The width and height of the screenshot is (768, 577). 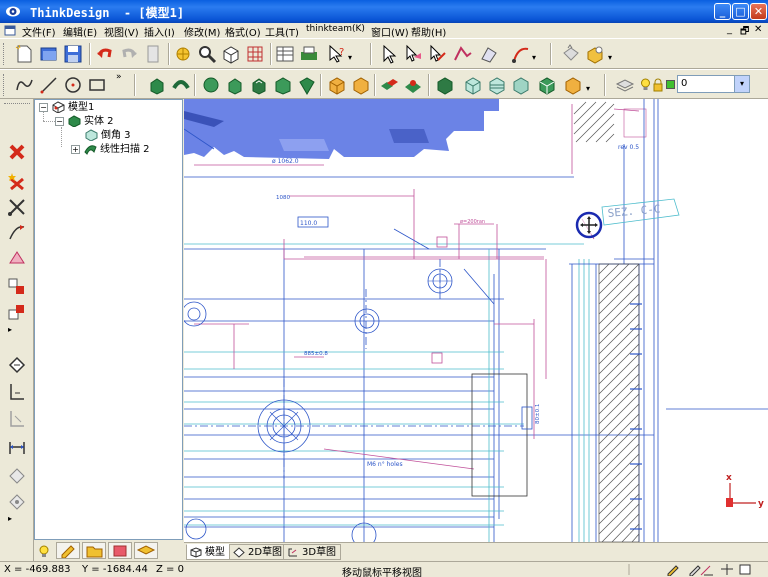 What do you see at coordinates (707, 569) in the screenshot?
I see `sketch-mode-icon` at bounding box center [707, 569].